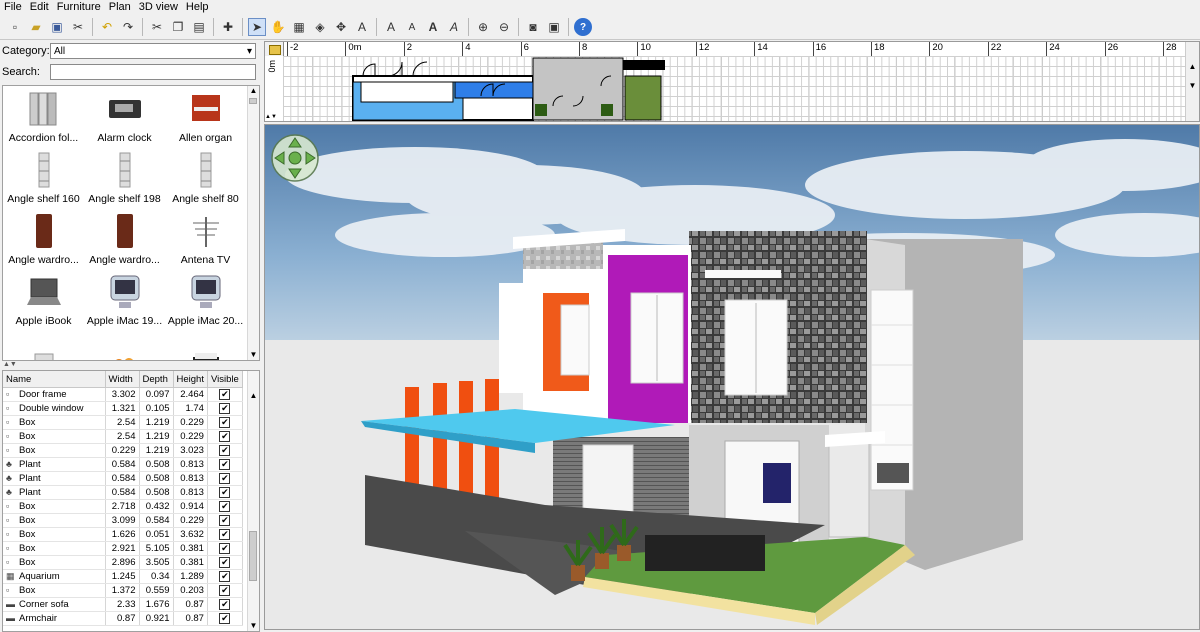 The image size is (1200, 632). I want to click on table-row: ▬ Corner sofa 2.33 1.676 0.87 ✔, so click(123, 604).